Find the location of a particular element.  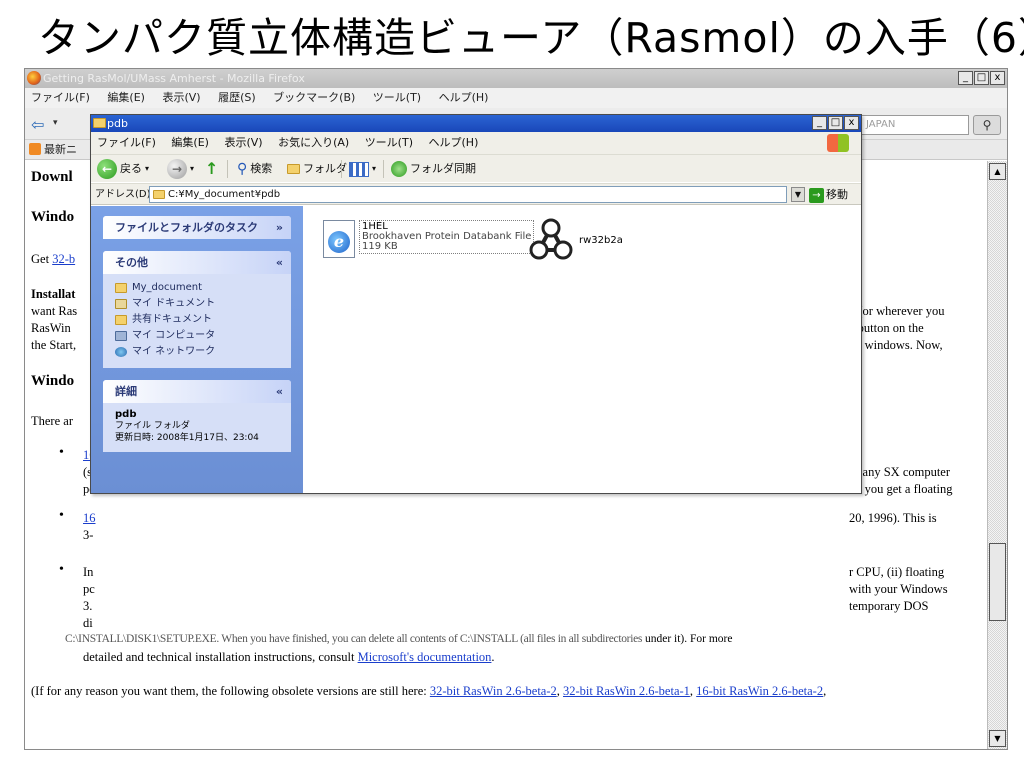

windows-flag-icon is located at coordinates (838, 143).